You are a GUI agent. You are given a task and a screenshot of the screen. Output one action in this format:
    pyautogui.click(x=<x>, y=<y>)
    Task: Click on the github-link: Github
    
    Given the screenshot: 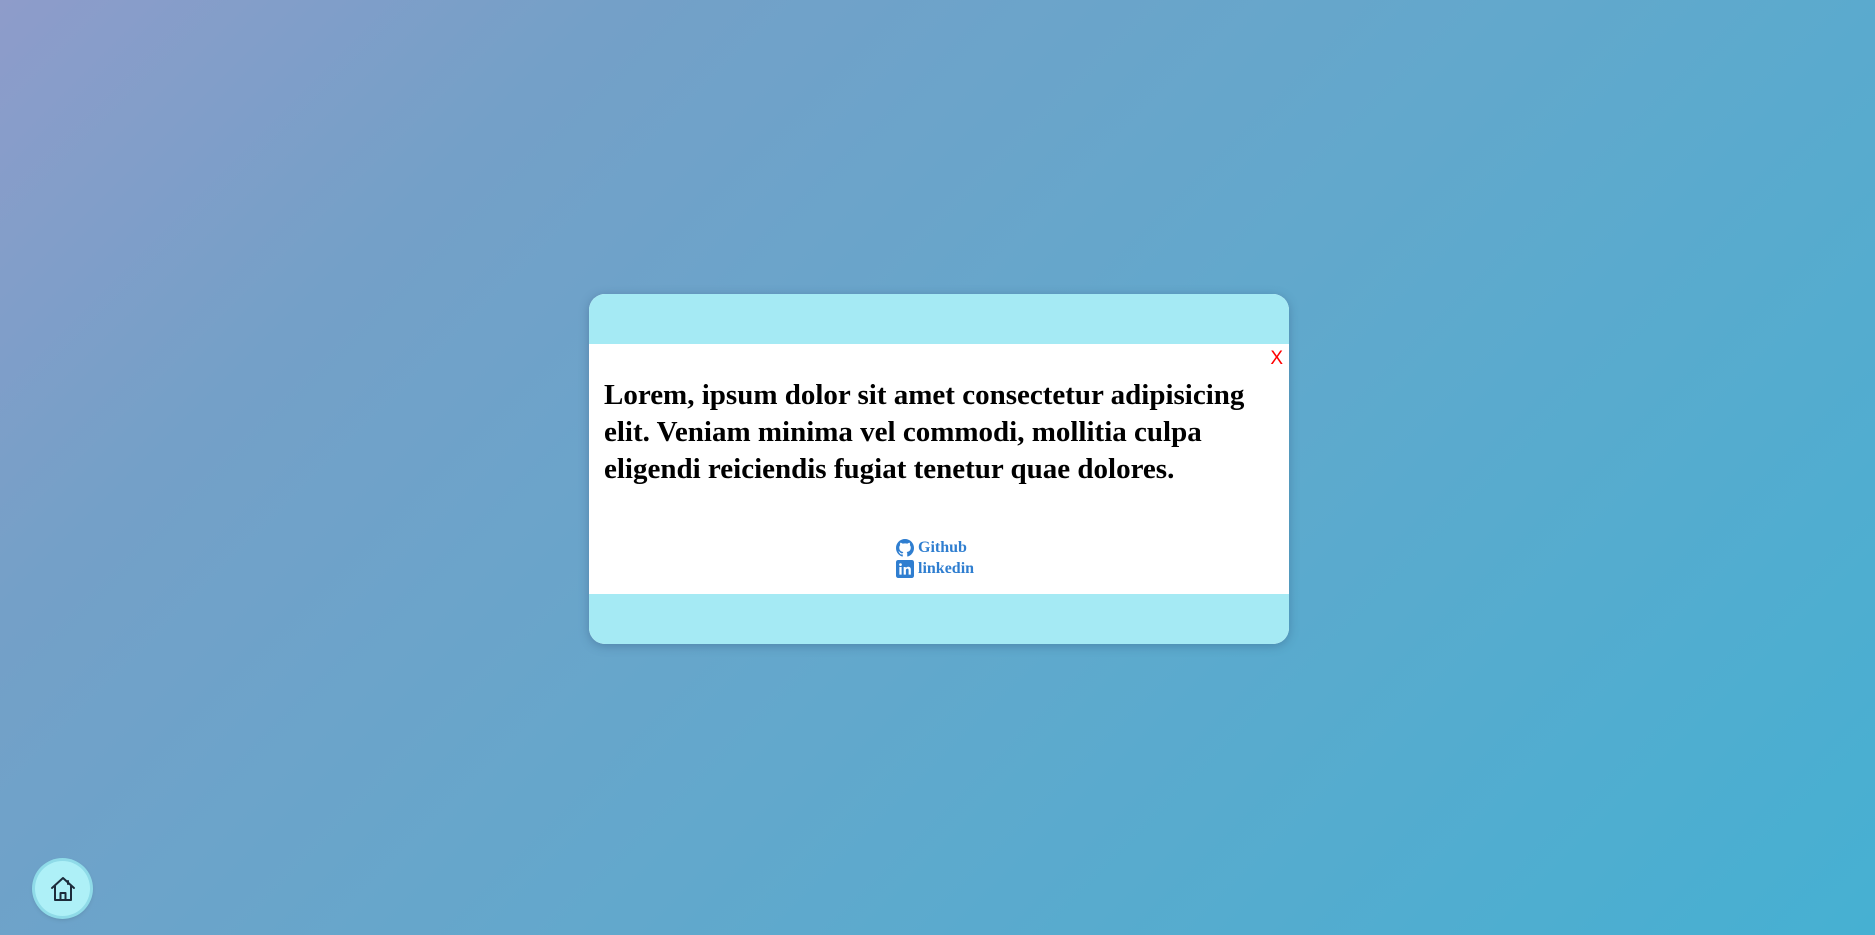 What is the action you would take?
    pyautogui.click(x=935, y=547)
    